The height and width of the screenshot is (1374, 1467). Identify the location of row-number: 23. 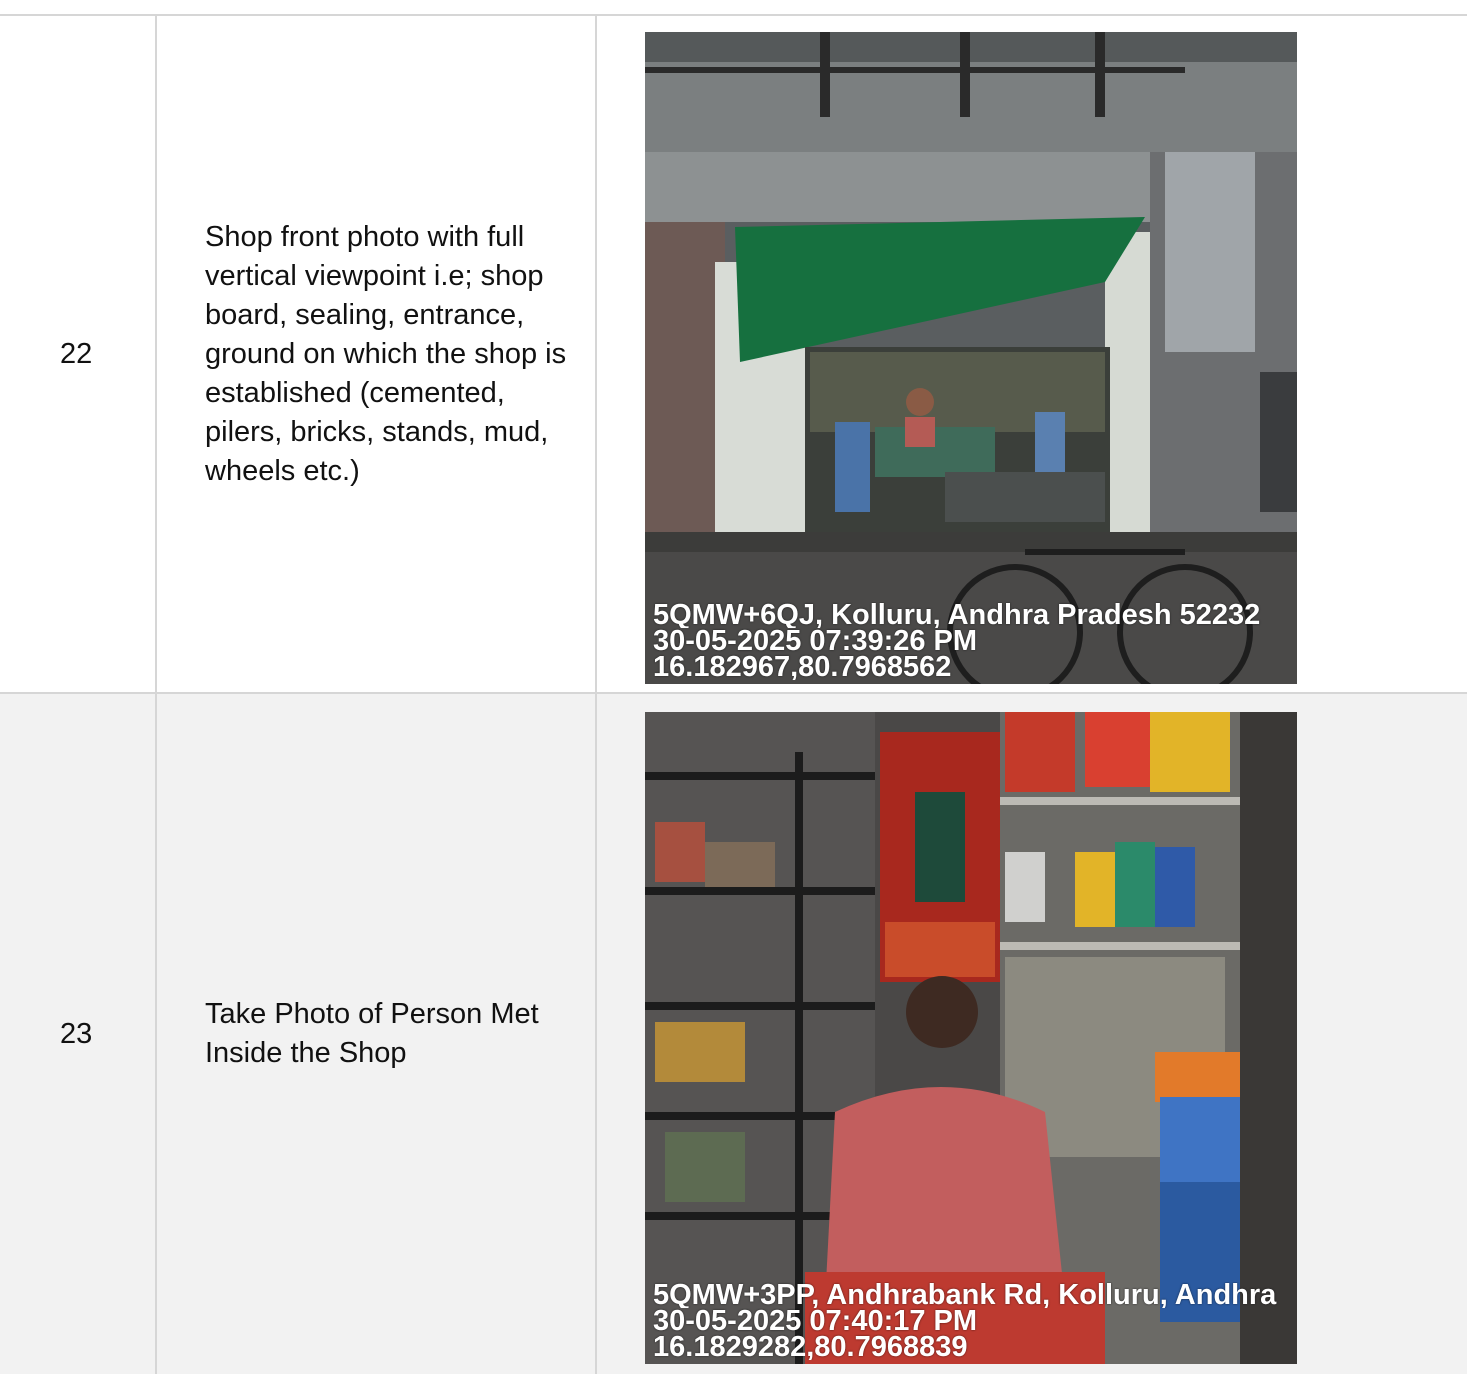
(78, 1034).